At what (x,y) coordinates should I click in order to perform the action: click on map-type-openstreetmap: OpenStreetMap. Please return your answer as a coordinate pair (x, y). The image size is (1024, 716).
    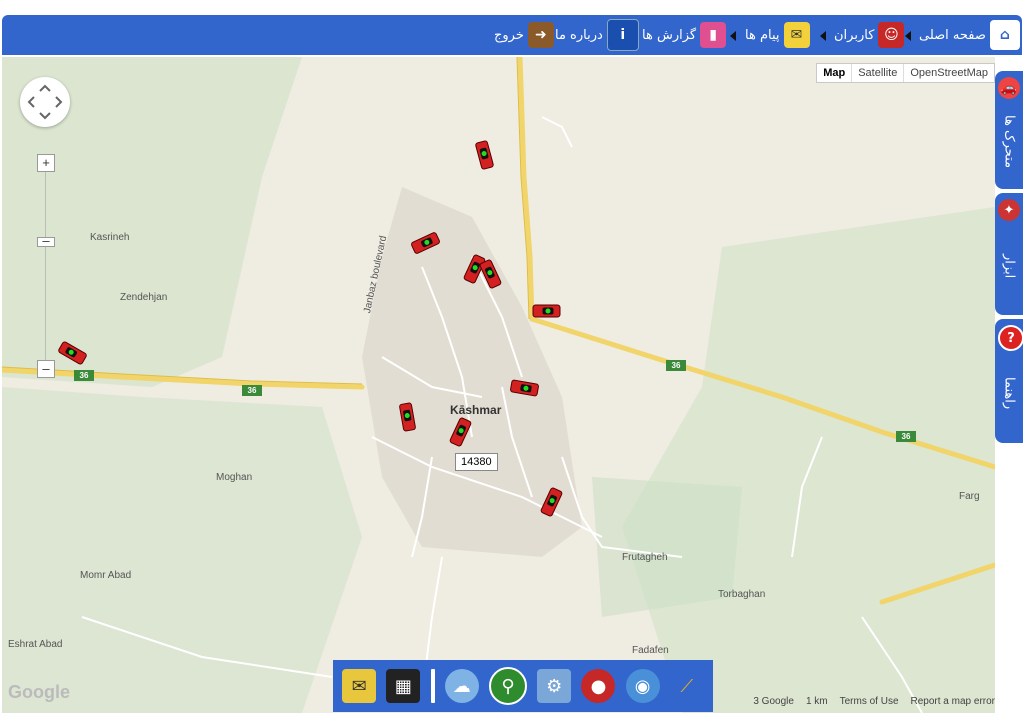
    Looking at the image, I should click on (948, 73).